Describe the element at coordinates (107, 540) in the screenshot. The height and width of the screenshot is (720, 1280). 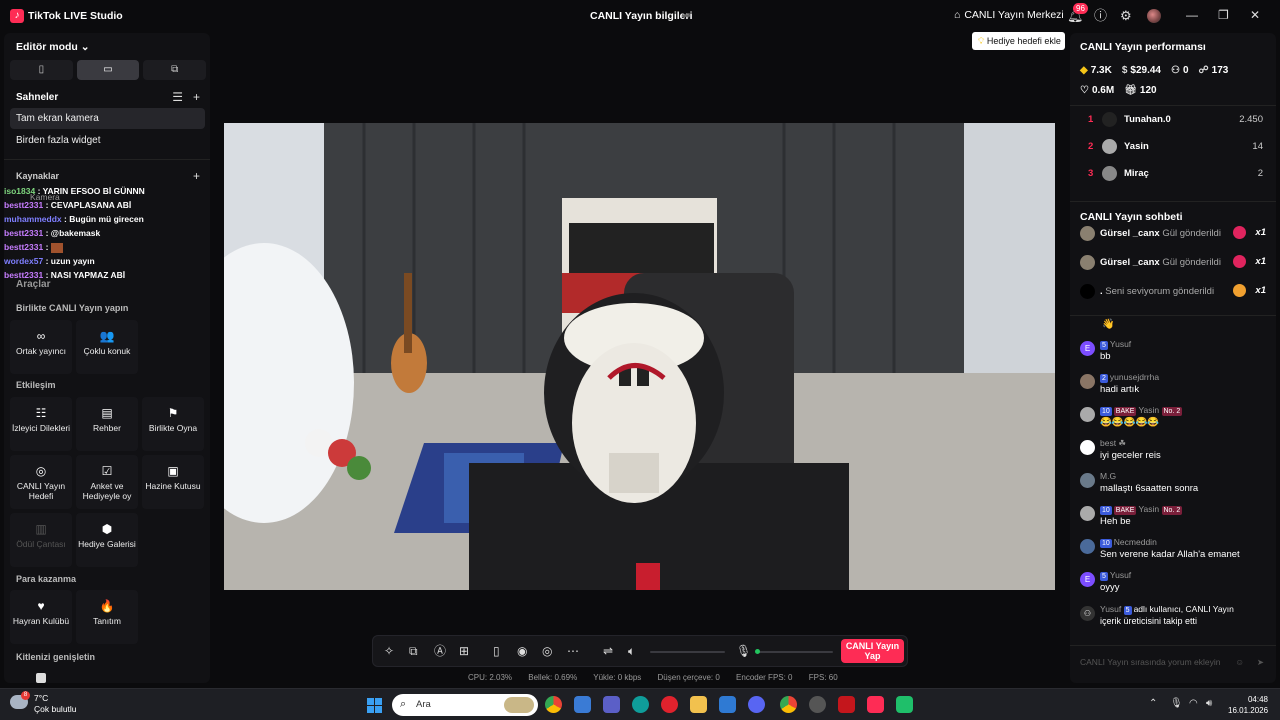
I see `tool-gift-gallery: ⬢ Hediye Galerisi` at that location.